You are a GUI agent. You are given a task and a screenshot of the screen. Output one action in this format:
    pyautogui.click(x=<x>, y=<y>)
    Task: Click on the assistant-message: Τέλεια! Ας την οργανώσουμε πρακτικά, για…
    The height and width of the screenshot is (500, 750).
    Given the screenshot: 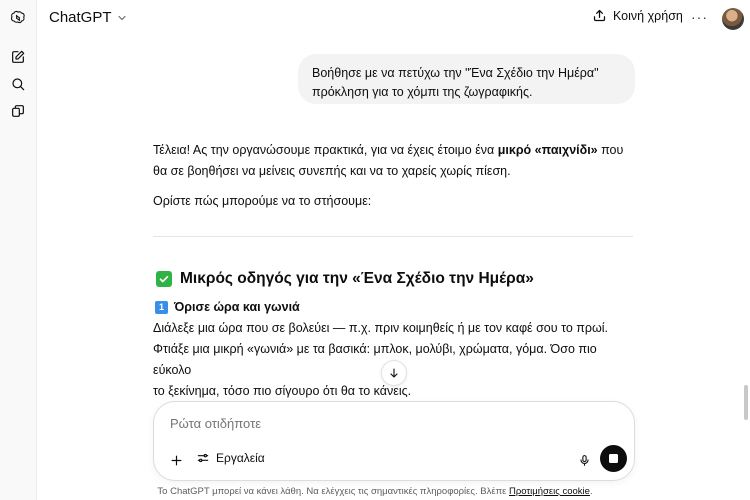 What is the action you would take?
    pyautogui.click(x=394, y=180)
    